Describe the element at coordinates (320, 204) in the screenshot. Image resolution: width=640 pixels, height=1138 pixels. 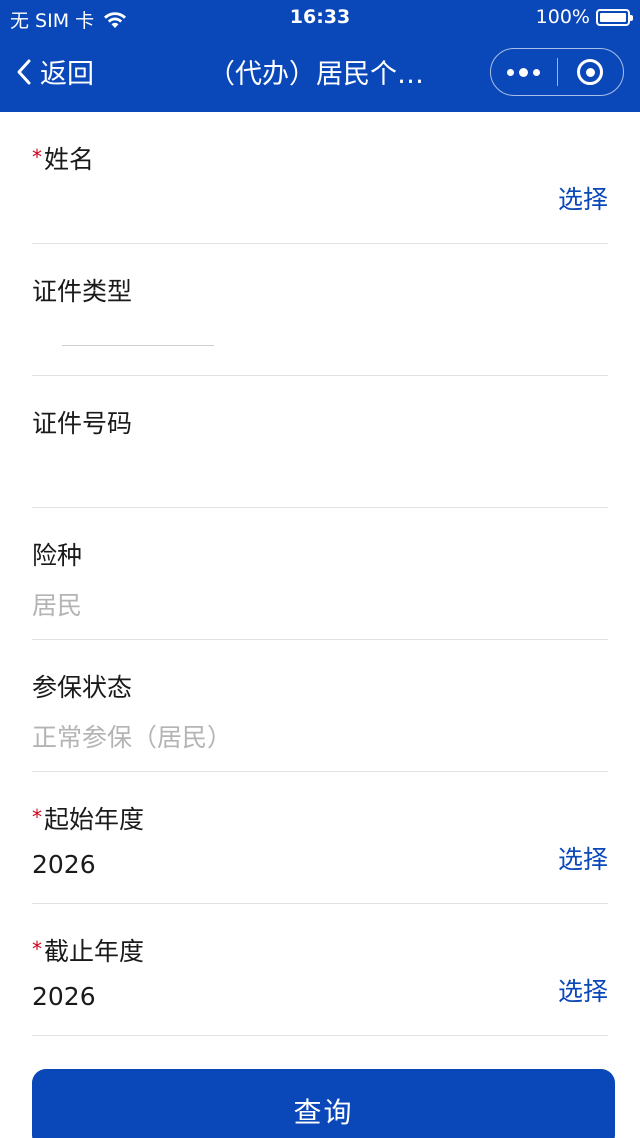
I see `name-input` at that location.